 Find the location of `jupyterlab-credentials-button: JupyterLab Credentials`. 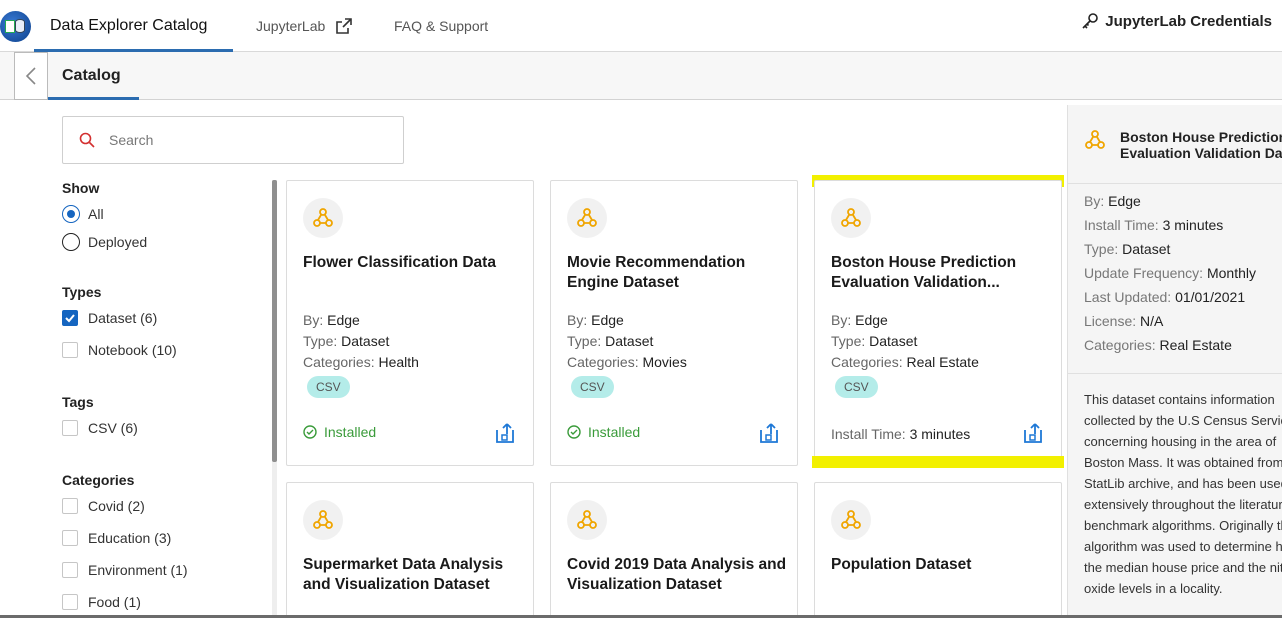

jupyterlab-credentials-button: JupyterLab Credentials is located at coordinates (1176, 21).